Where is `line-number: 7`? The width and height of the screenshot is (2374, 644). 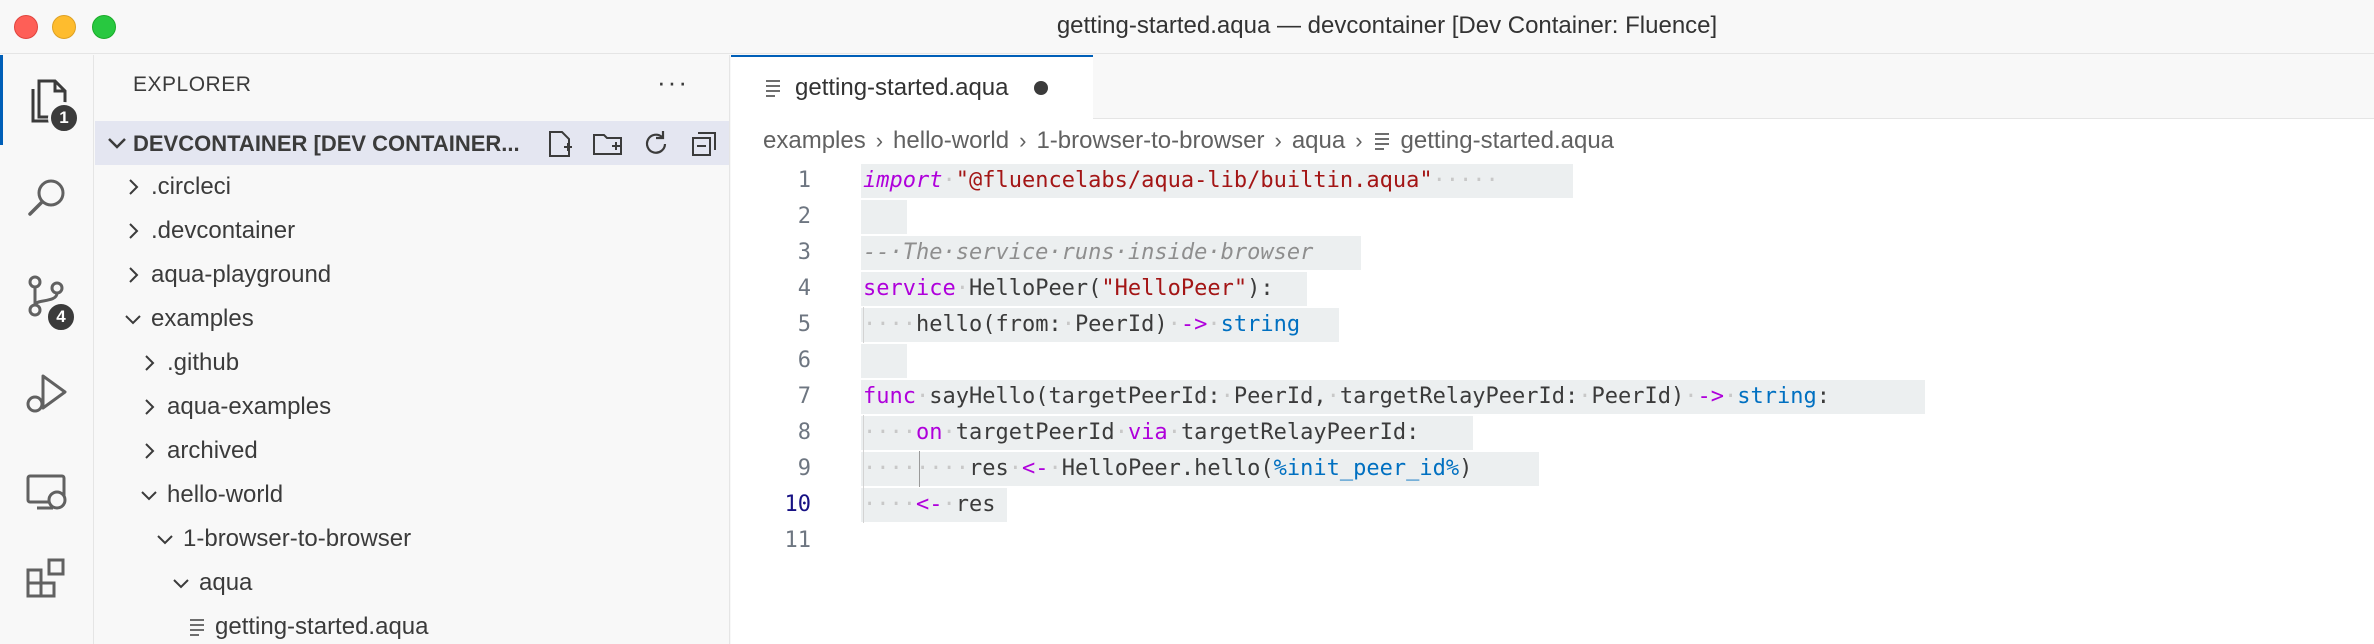
line-number: 7 is located at coordinates (804, 396).